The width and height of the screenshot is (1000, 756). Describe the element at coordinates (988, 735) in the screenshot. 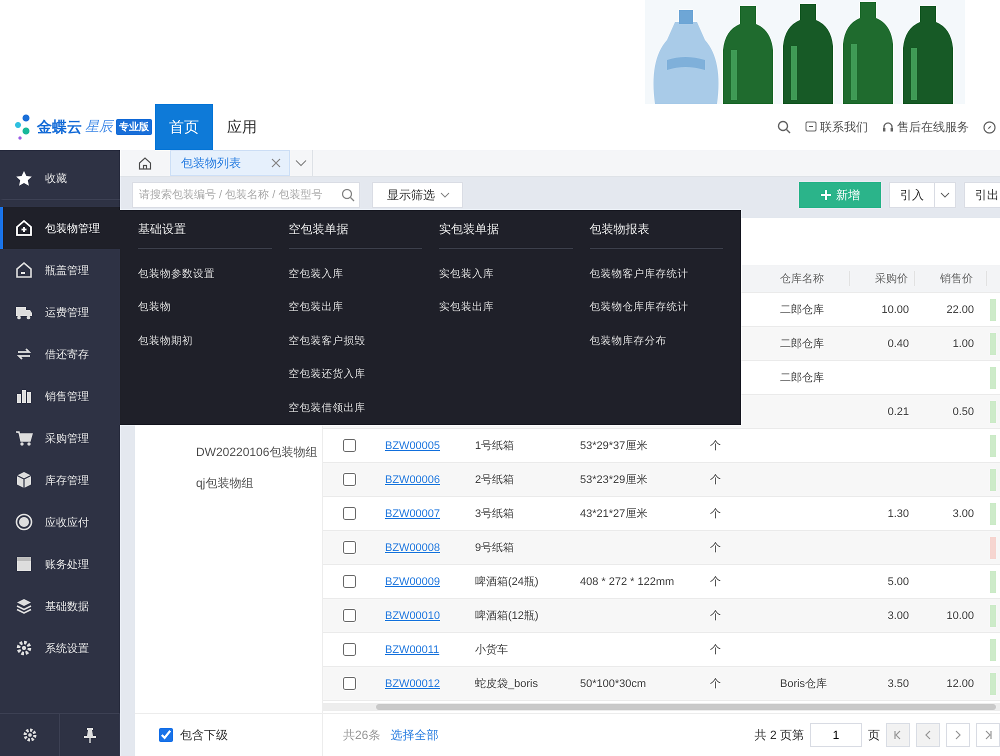

I see `last-page-button` at that location.